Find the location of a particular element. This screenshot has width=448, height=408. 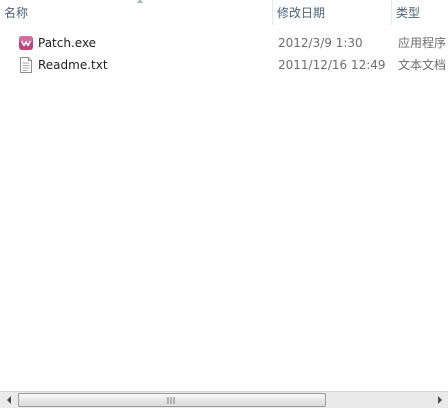

file-name: Patch.exe is located at coordinates (67, 43).